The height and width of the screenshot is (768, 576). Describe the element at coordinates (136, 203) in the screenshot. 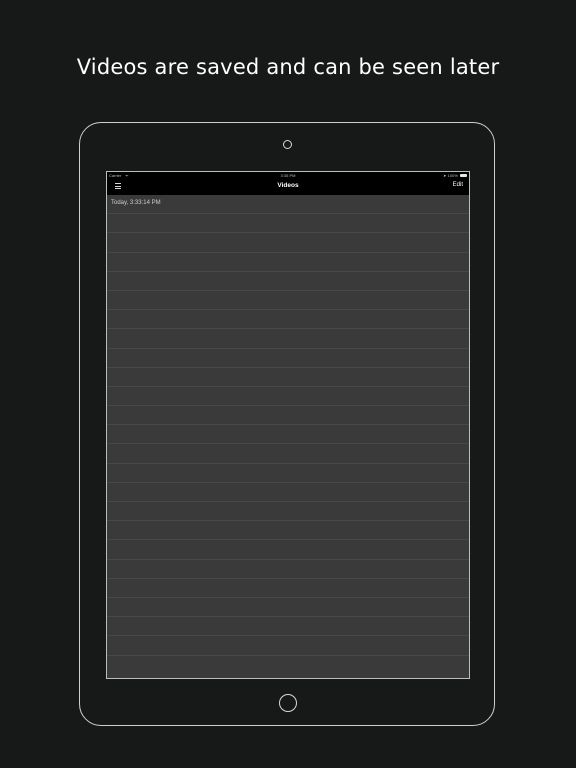

I see `video-timestamp: Today, 3:33:14 PM` at that location.